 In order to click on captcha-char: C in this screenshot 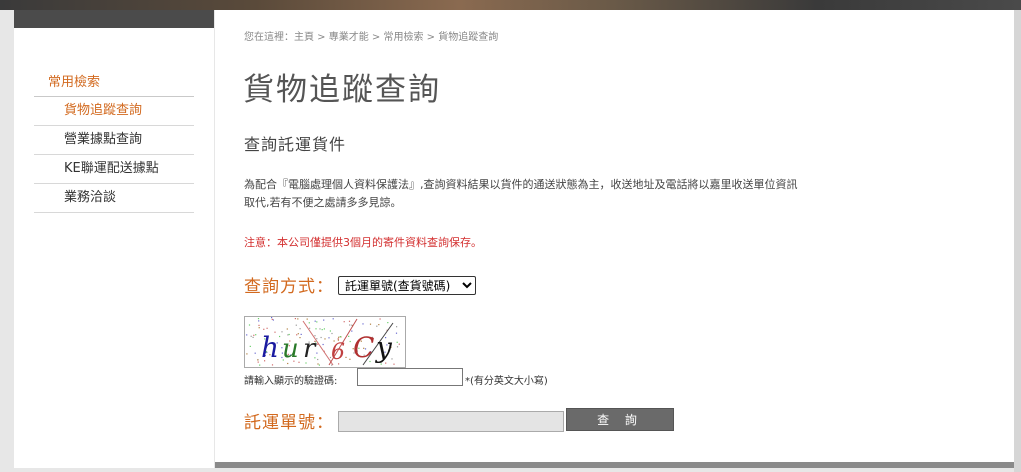, I will do `click(363, 347)`.